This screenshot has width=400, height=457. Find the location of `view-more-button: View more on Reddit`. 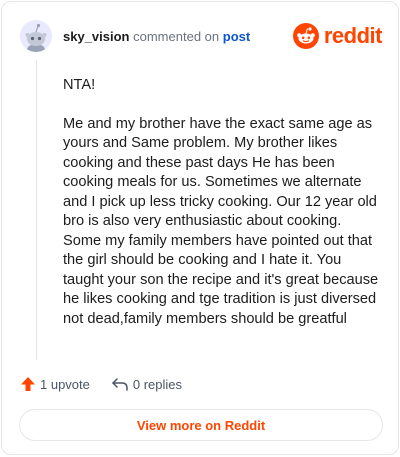

view-more-button: View more on Reddit is located at coordinates (201, 425).